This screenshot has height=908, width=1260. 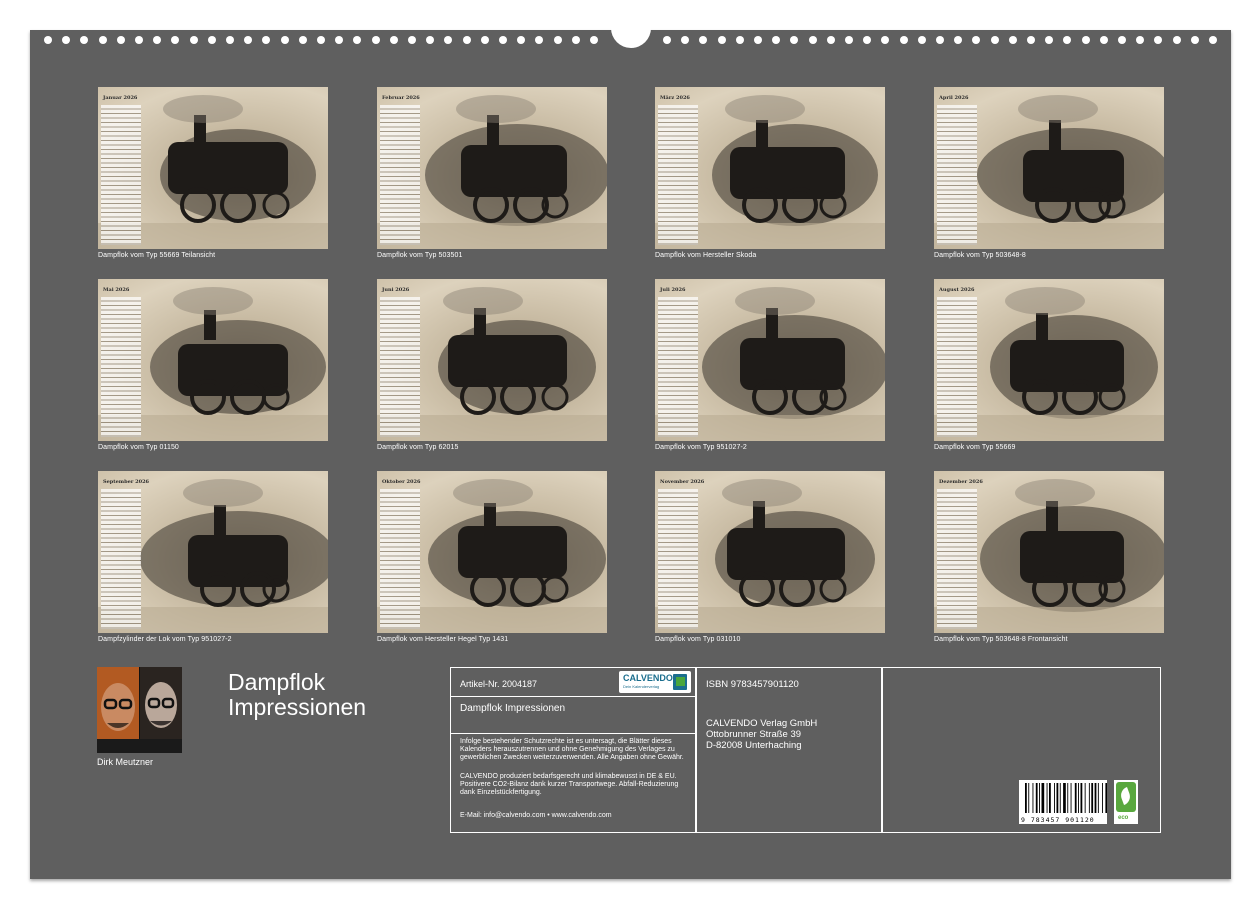 What do you see at coordinates (980, 255) in the screenshot?
I see `month-caption: Dampflok vom Typ 503648-8` at bounding box center [980, 255].